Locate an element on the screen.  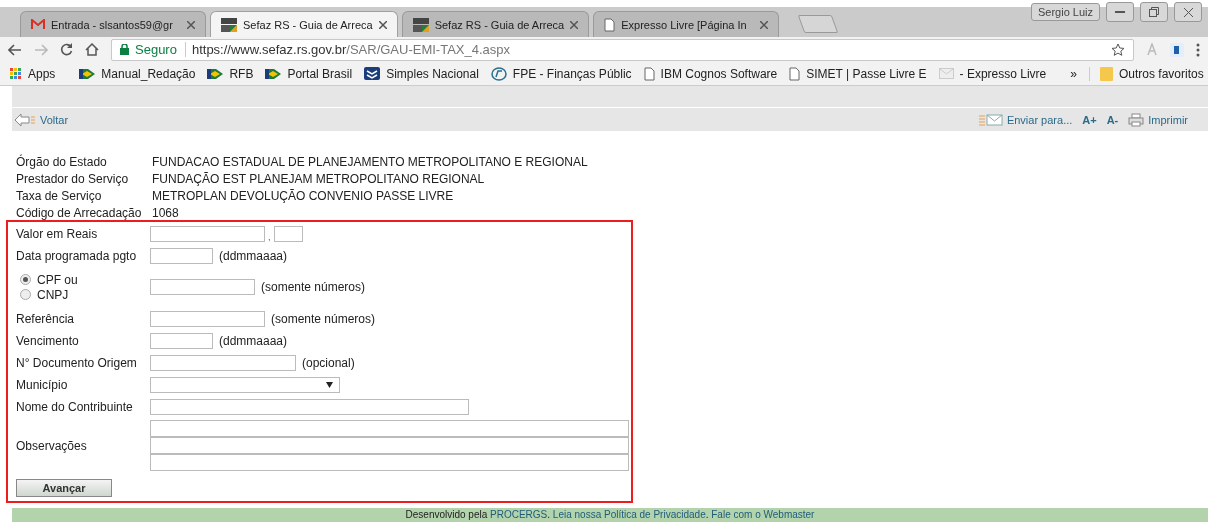
field-label: Valor em Reais is located at coordinates (57, 233).